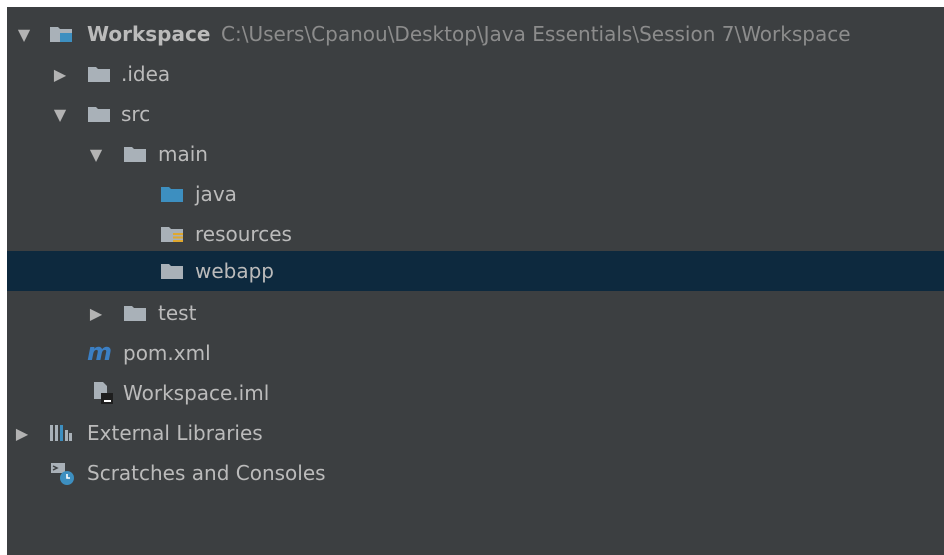 This screenshot has height=555, width=944. What do you see at coordinates (216, 194) in the screenshot?
I see `tree-label-java: java` at bounding box center [216, 194].